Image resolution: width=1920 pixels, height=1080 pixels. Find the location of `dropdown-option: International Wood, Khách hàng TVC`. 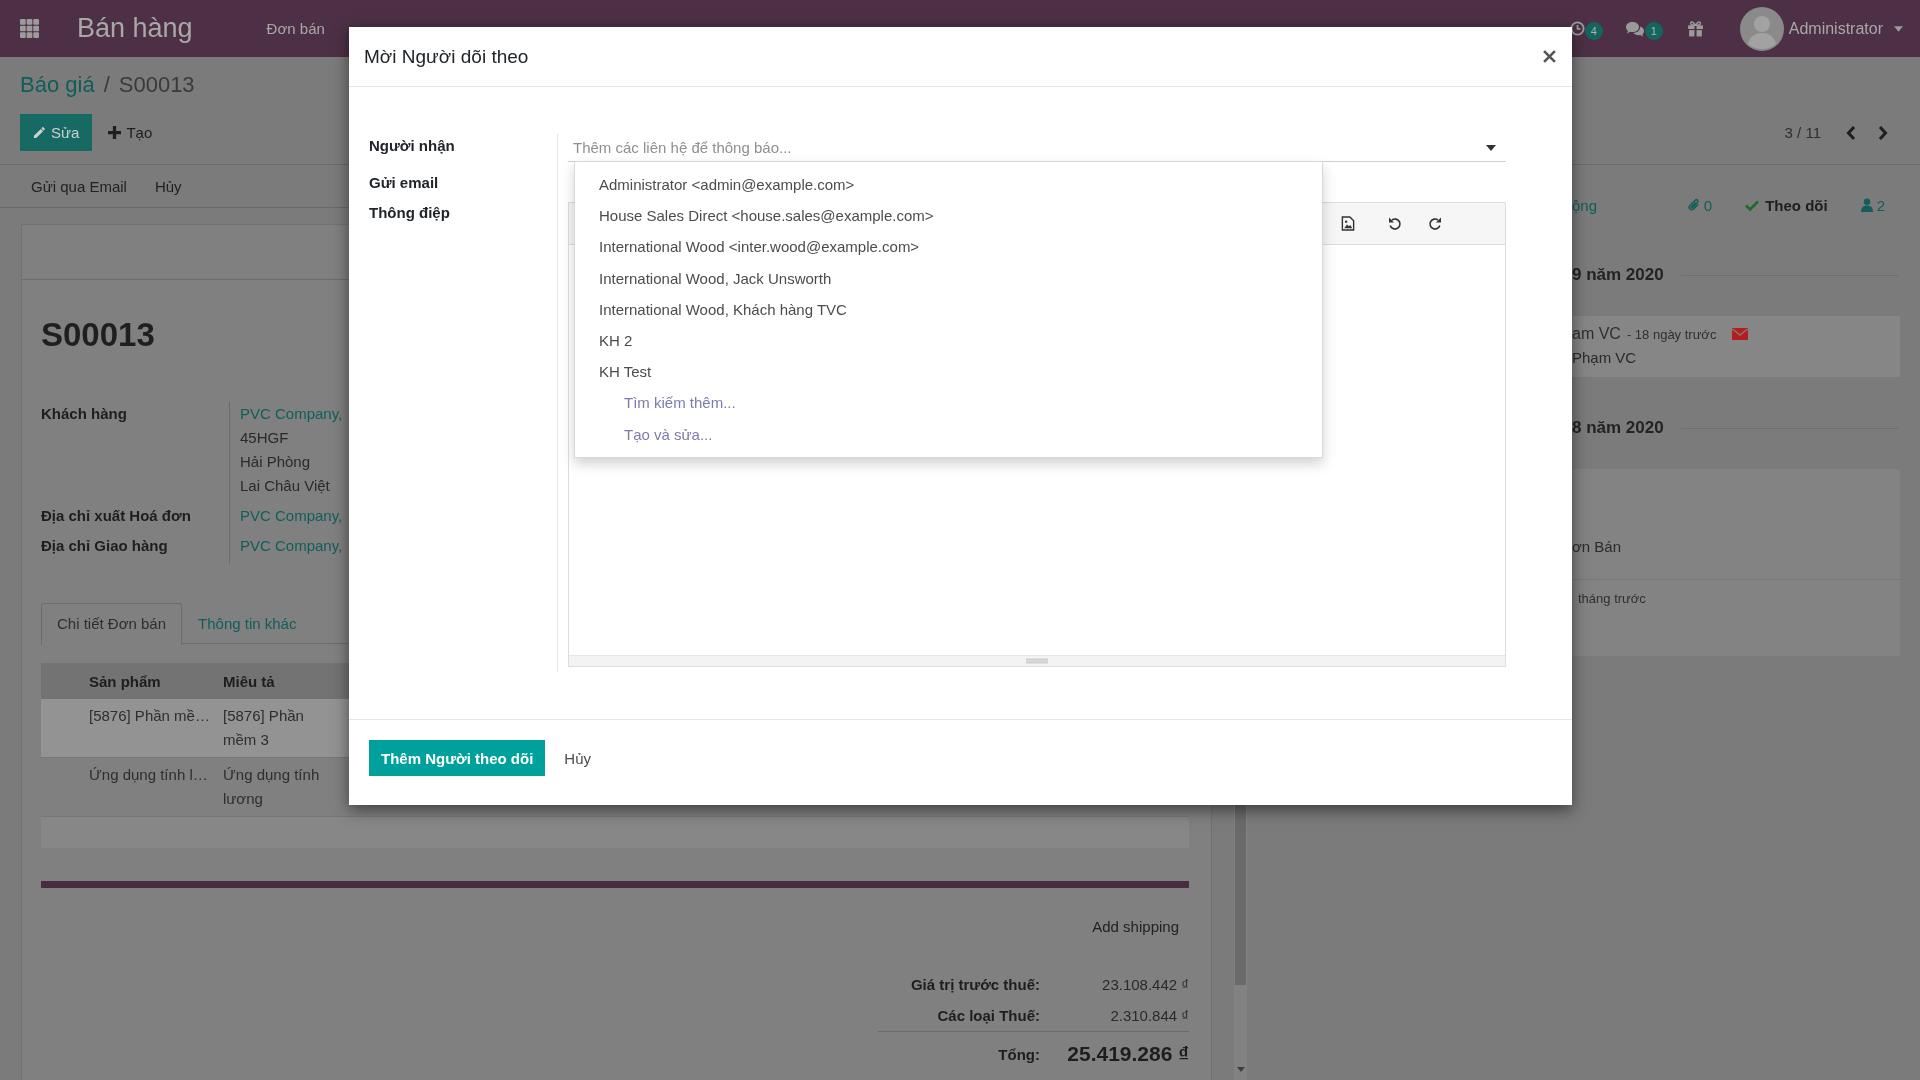

dropdown-option: International Wood, Khách hàng TVC is located at coordinates (711, 309).